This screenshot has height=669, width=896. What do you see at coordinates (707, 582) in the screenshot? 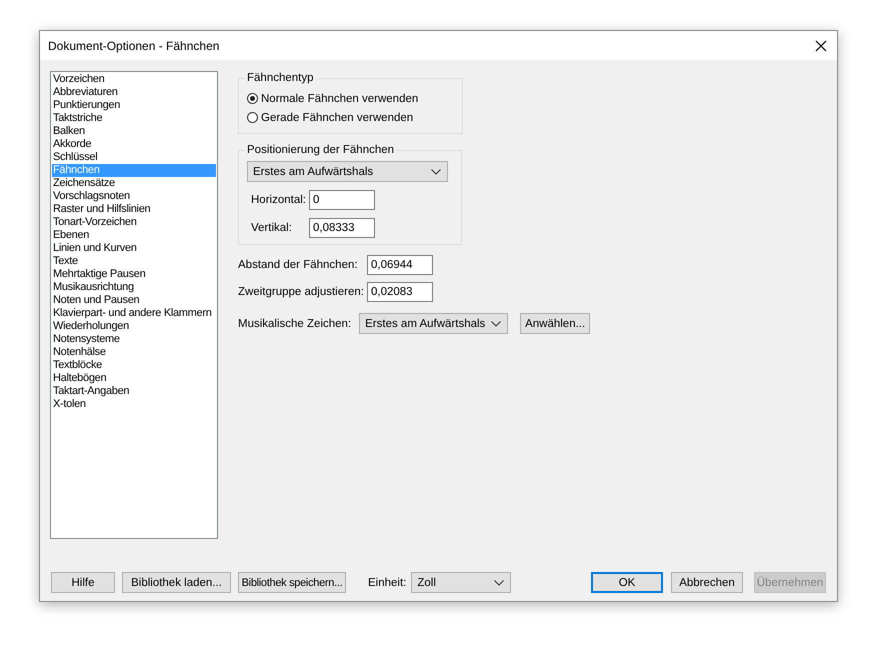
I see `action-button: Abbrechen` at bounding box center [707, 582].